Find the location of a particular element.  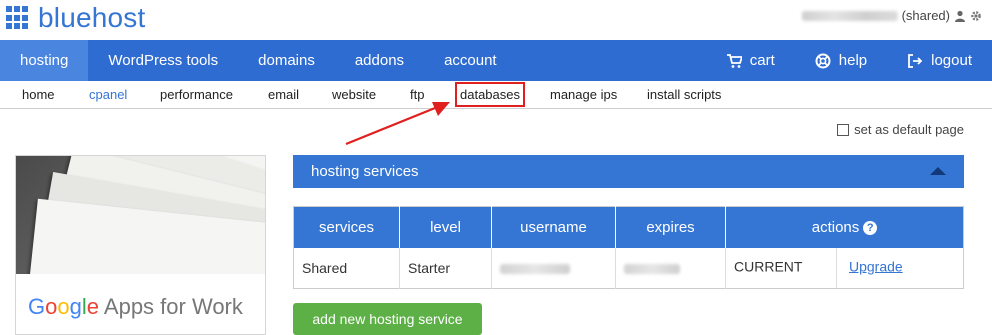

col-level: level is located at coordinates (445, 227).